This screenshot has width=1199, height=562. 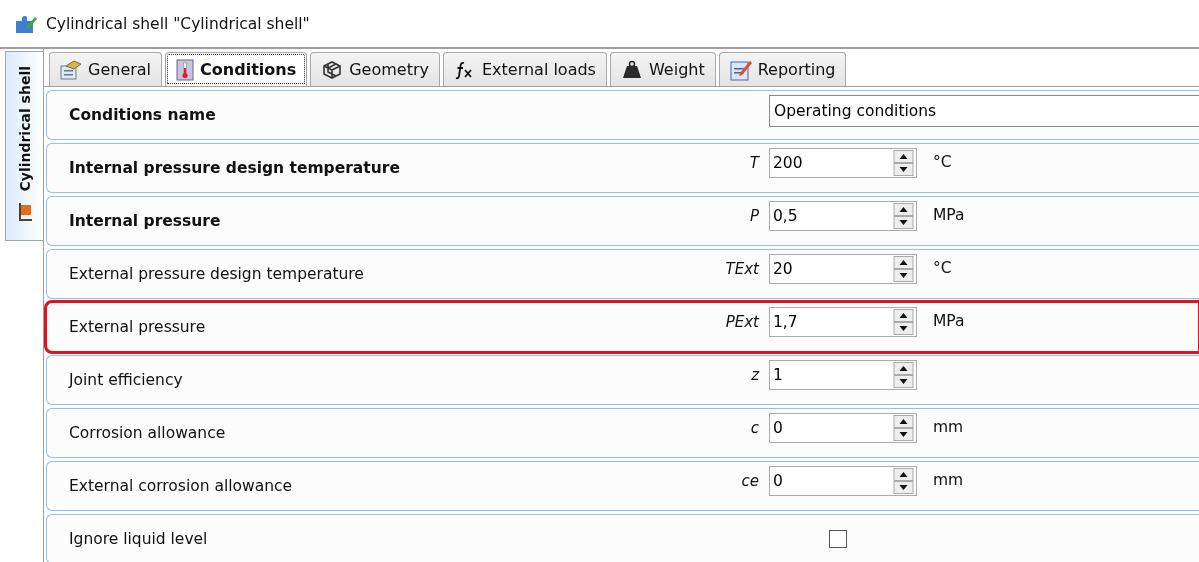 I want to click on report-icon, so click(x=740, y=69).